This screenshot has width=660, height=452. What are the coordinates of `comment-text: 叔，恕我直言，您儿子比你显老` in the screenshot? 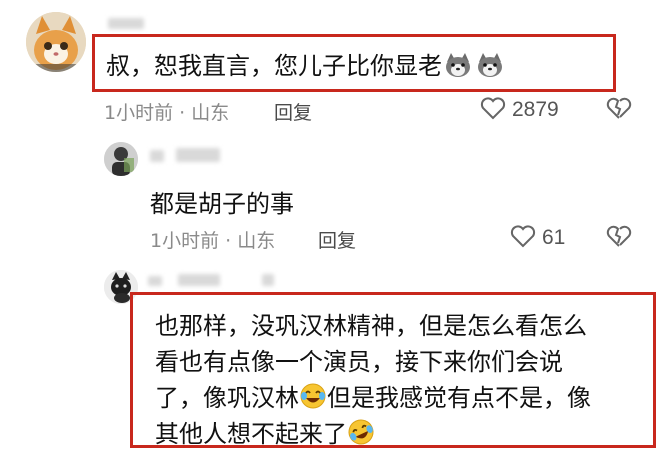 It's located at (306, 65).